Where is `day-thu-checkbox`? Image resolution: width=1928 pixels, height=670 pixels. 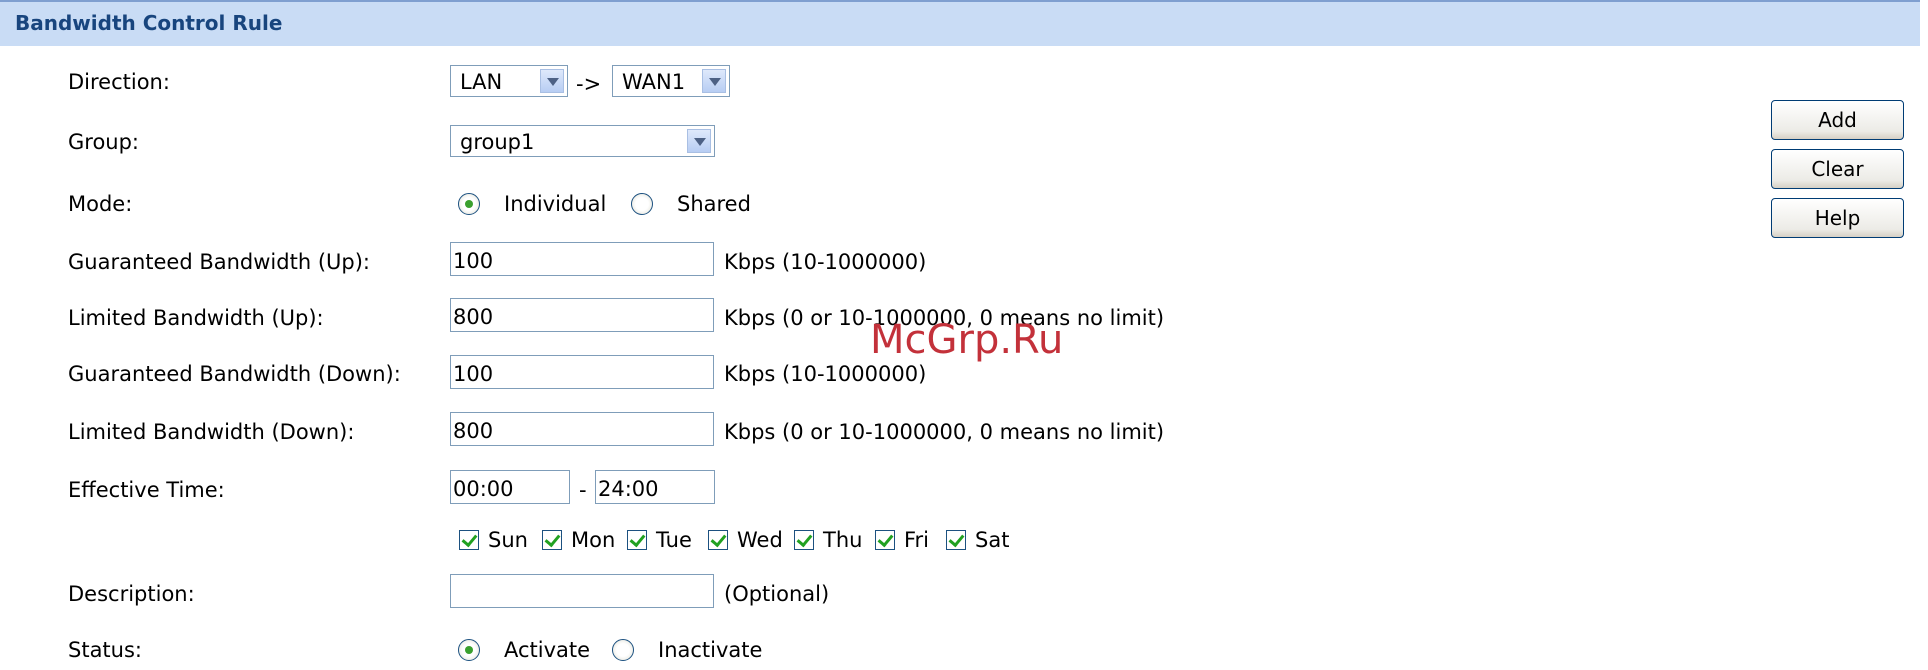 day-thu-checkbox is located at coordinates (804, 540).